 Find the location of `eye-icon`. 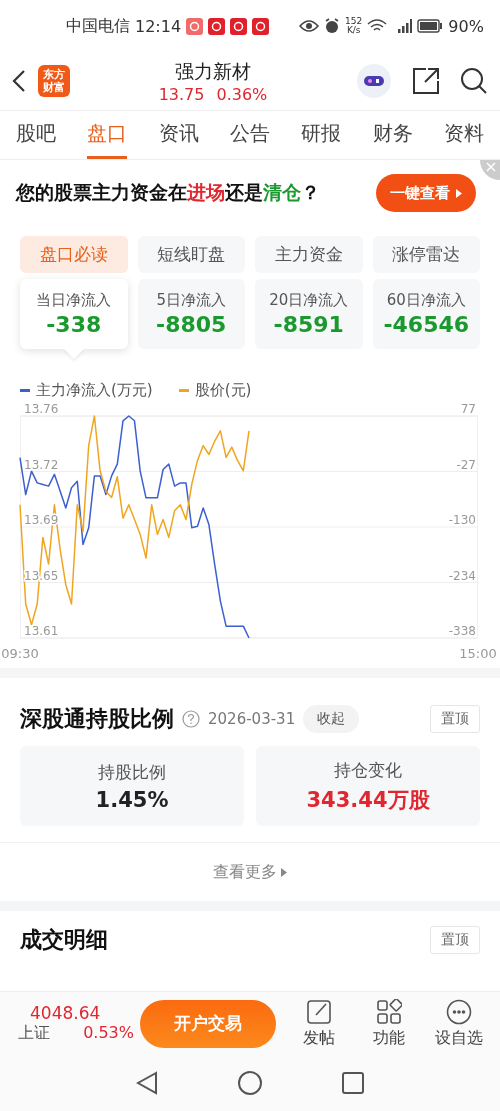

eye-icon is located at coordinates (309, 26).